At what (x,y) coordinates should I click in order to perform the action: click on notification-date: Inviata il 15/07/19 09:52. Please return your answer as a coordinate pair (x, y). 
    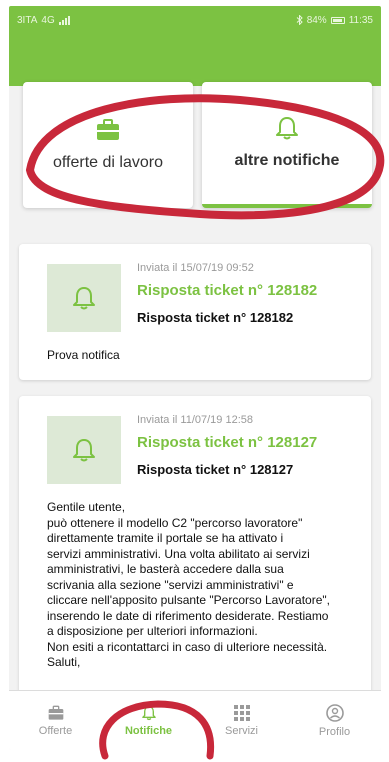
    Looking at the image, I should click on (195, 268).